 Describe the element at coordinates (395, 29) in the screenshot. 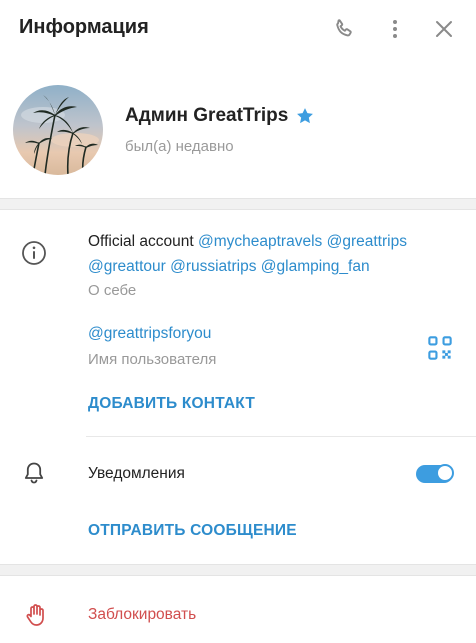

I see `more-vertical-icon` at that location.